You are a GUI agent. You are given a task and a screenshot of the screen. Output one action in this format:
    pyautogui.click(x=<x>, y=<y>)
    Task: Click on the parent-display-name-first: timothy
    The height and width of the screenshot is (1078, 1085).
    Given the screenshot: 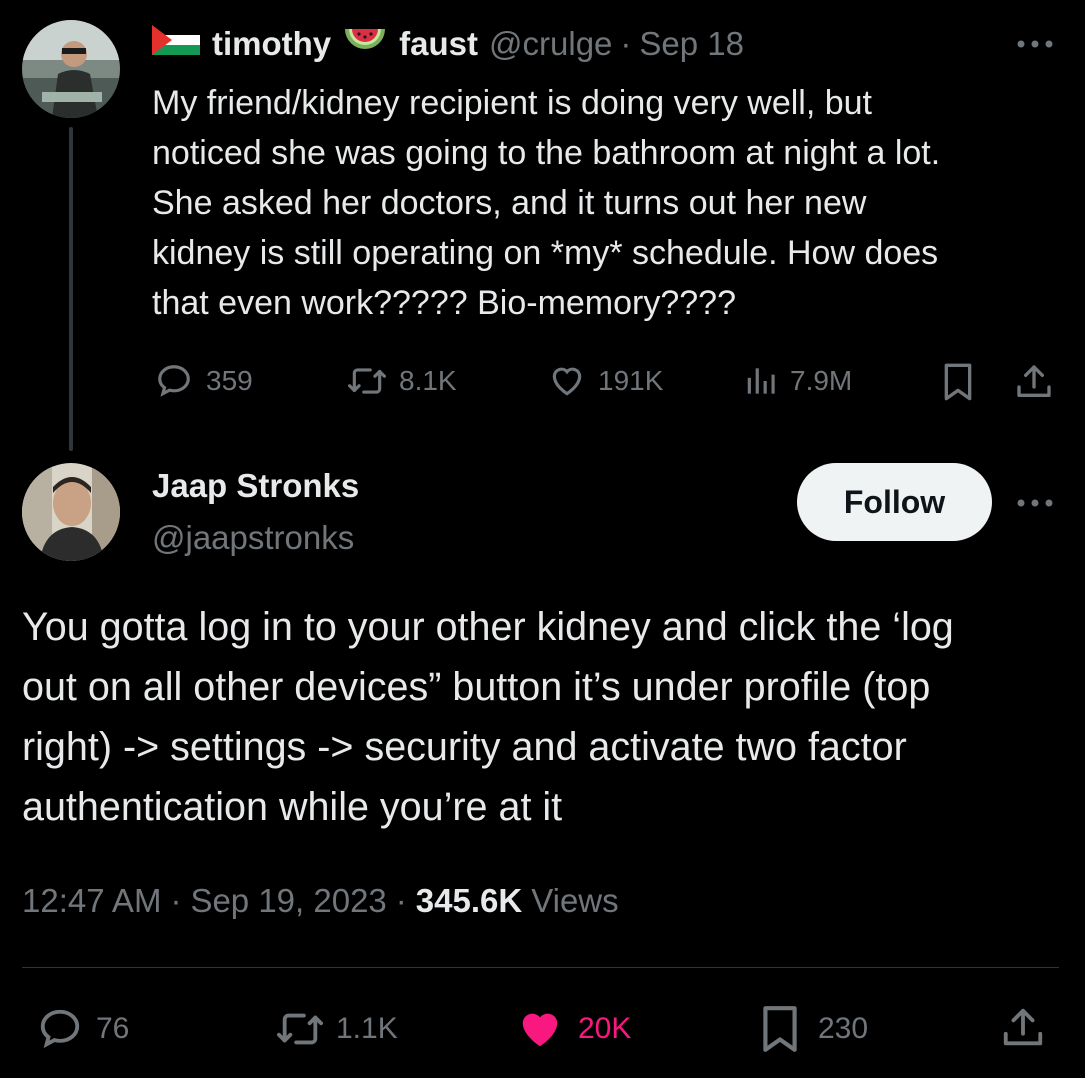 What is the action you would take?
    pyautogui.click(x=271, y=44)
    